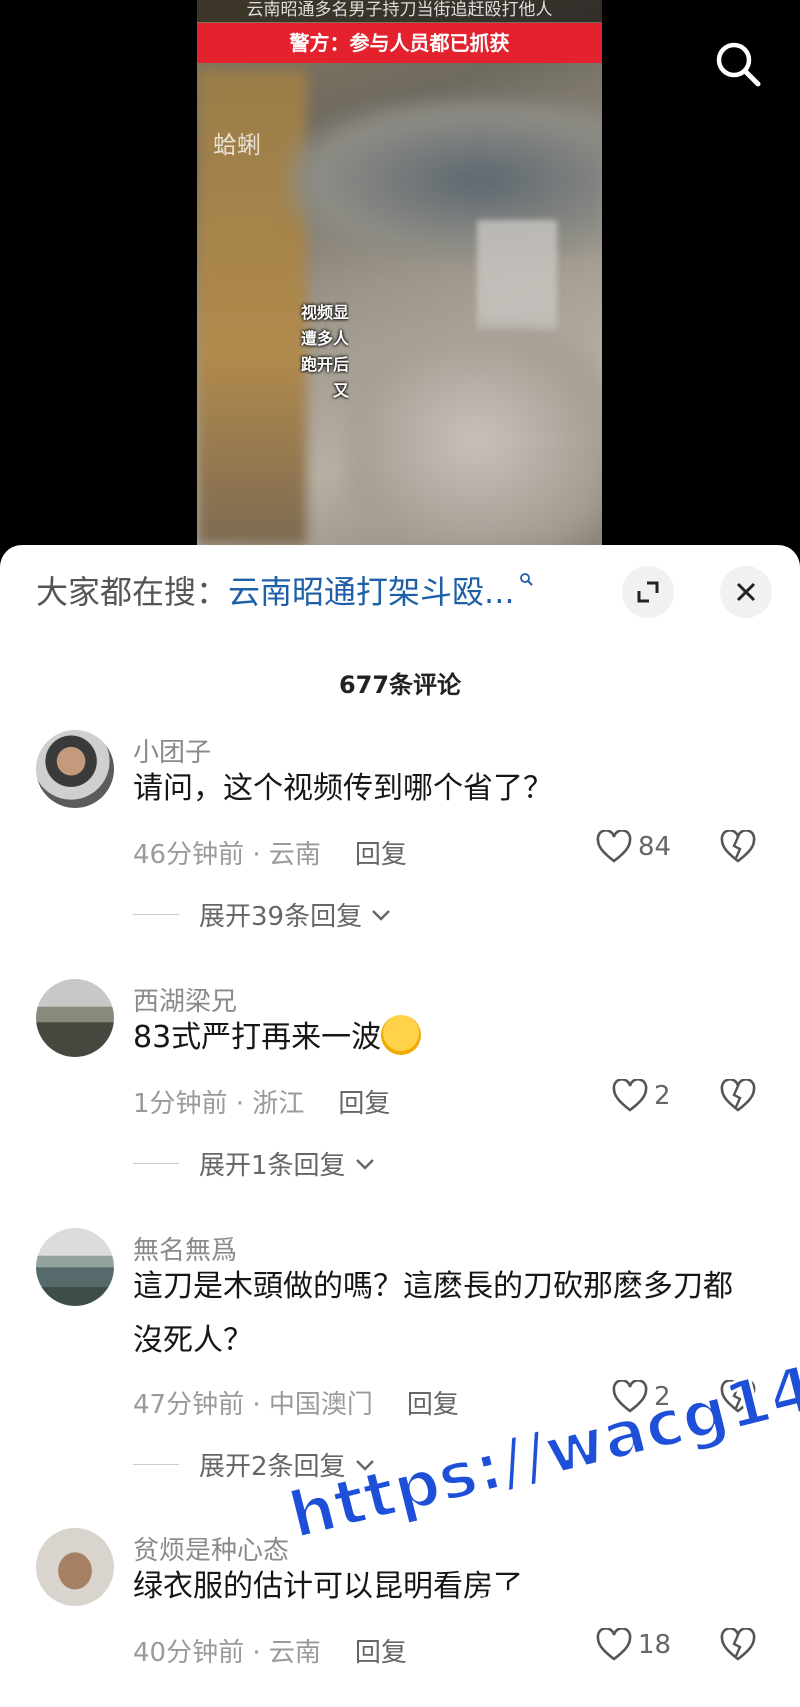 The width and height of the screenshot is (800, 1707). Describe the element at coordinates (399, 11) in the screenshot. I see `video-top-caption: 云南昭通多名男子持刀当街追赶殴打他人` at that location.